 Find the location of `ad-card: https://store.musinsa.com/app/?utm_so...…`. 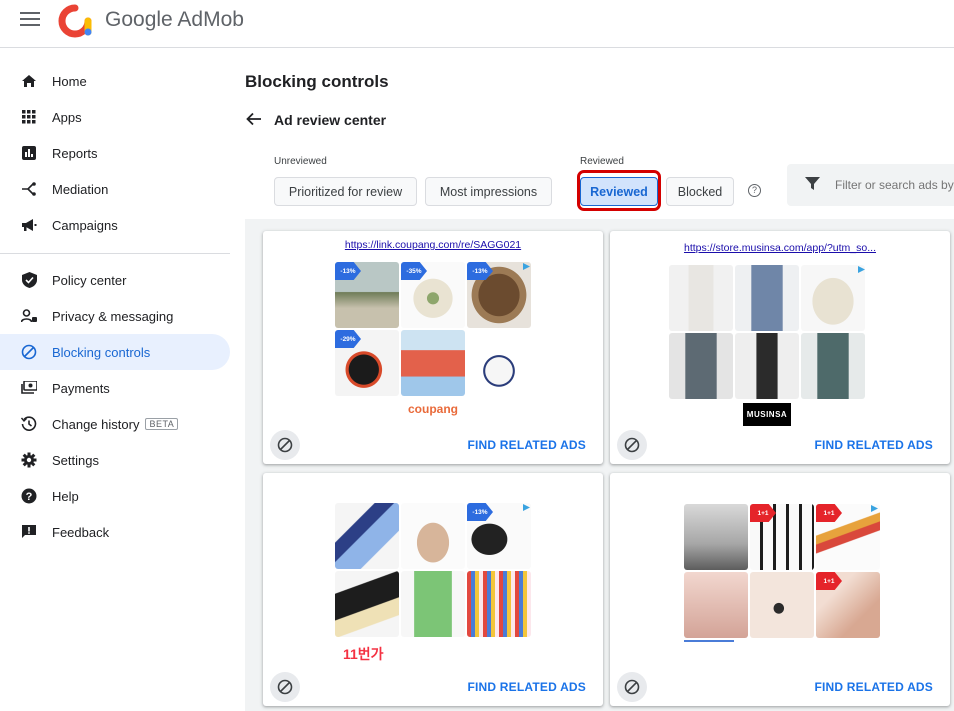

ad-card: https://store.musinsa.com/app/?utm_so...… is located at coordinates (780, 347).